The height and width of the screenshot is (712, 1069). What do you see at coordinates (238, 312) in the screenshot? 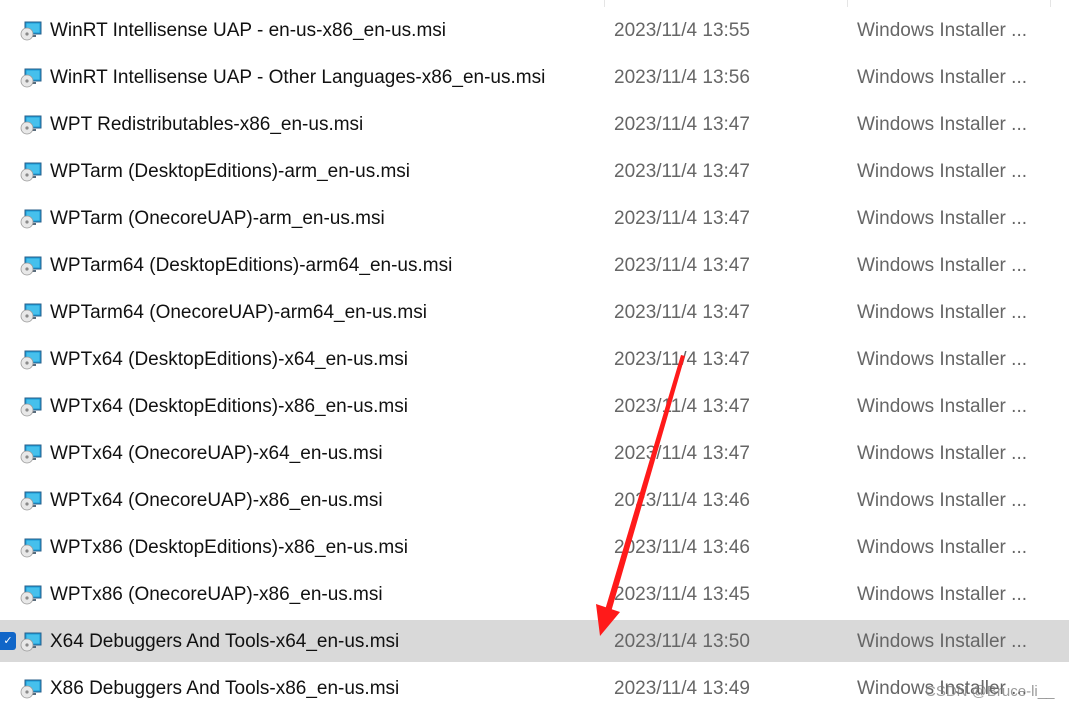
I see `file-name: WPTarm64 (OnecoreUAP)-arm64_en-us.msi` at bounding box center [238, 312].